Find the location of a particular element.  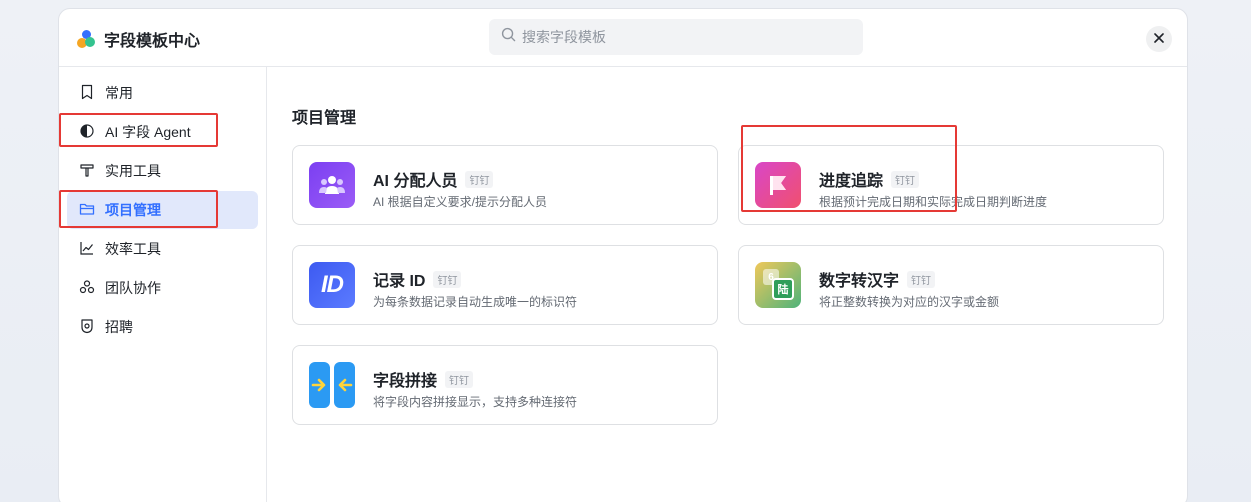

template-card-number-to-chinese: 6 陆 数字转汉字 钉钉 将正整数转换为对应的汉字或金额 is located at coordinates (951, 285).